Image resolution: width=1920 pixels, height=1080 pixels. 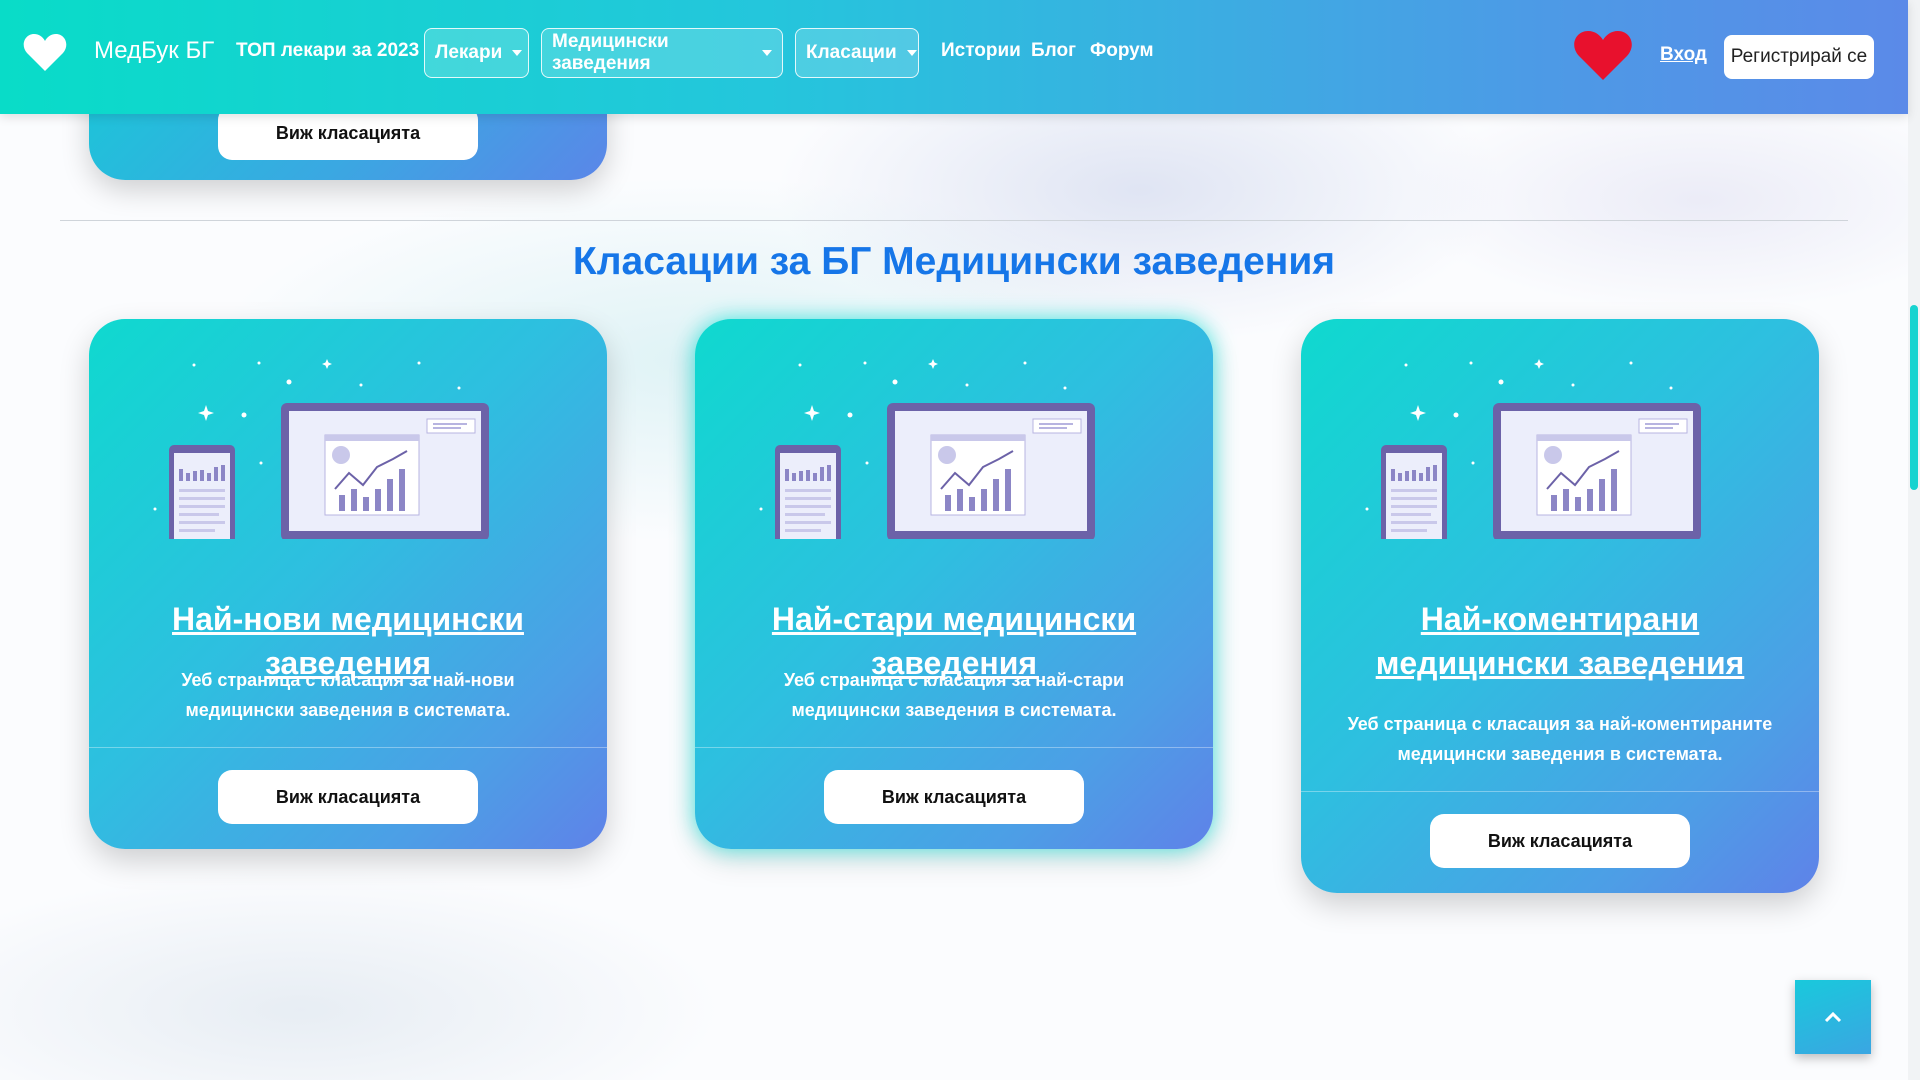 I want to click on nav-dropdown-rankings: Класации, so click(x=857, y=53).